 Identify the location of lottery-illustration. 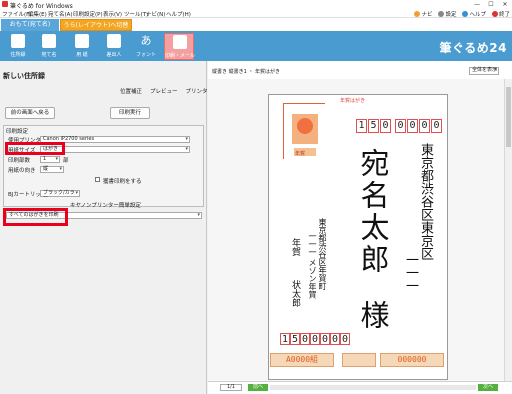
(359, 360).